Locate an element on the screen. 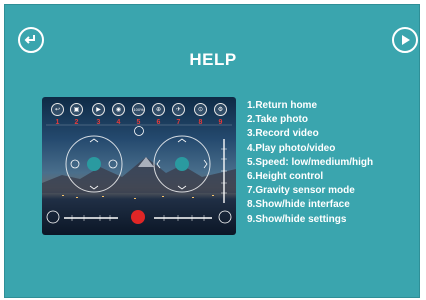 This screenshot has width=426, height=300. play-icon: ◉ is located at coordinates (118, 109).